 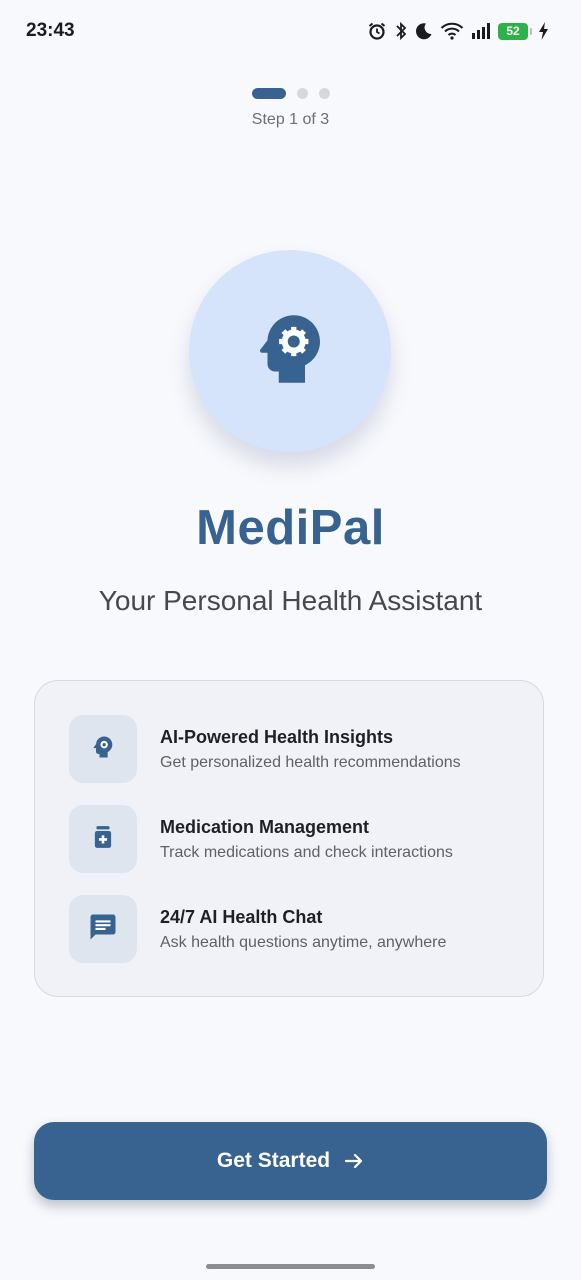 What do you see at coordinates (354, 1161) in the screenshot?
I see `arrow-right-icon` at bounding box center [354, 1161].